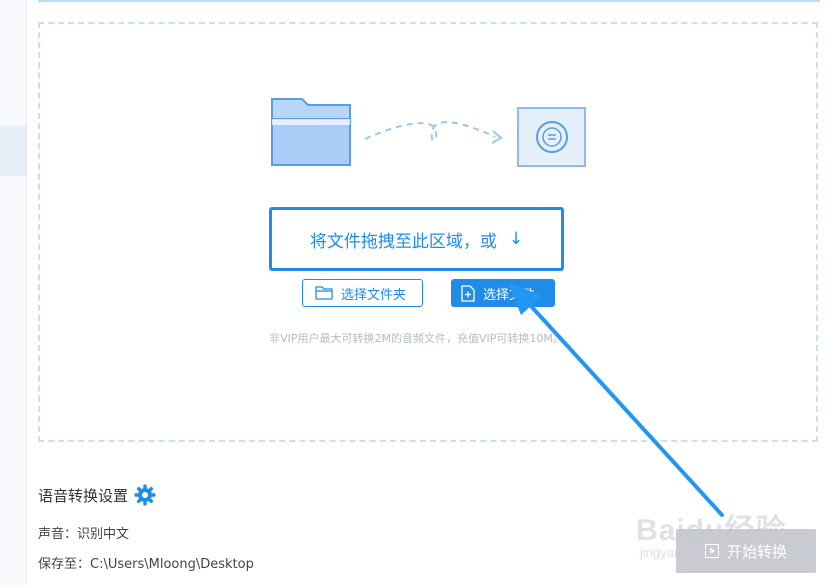  I want to click on play-icon, so click(711, 551).